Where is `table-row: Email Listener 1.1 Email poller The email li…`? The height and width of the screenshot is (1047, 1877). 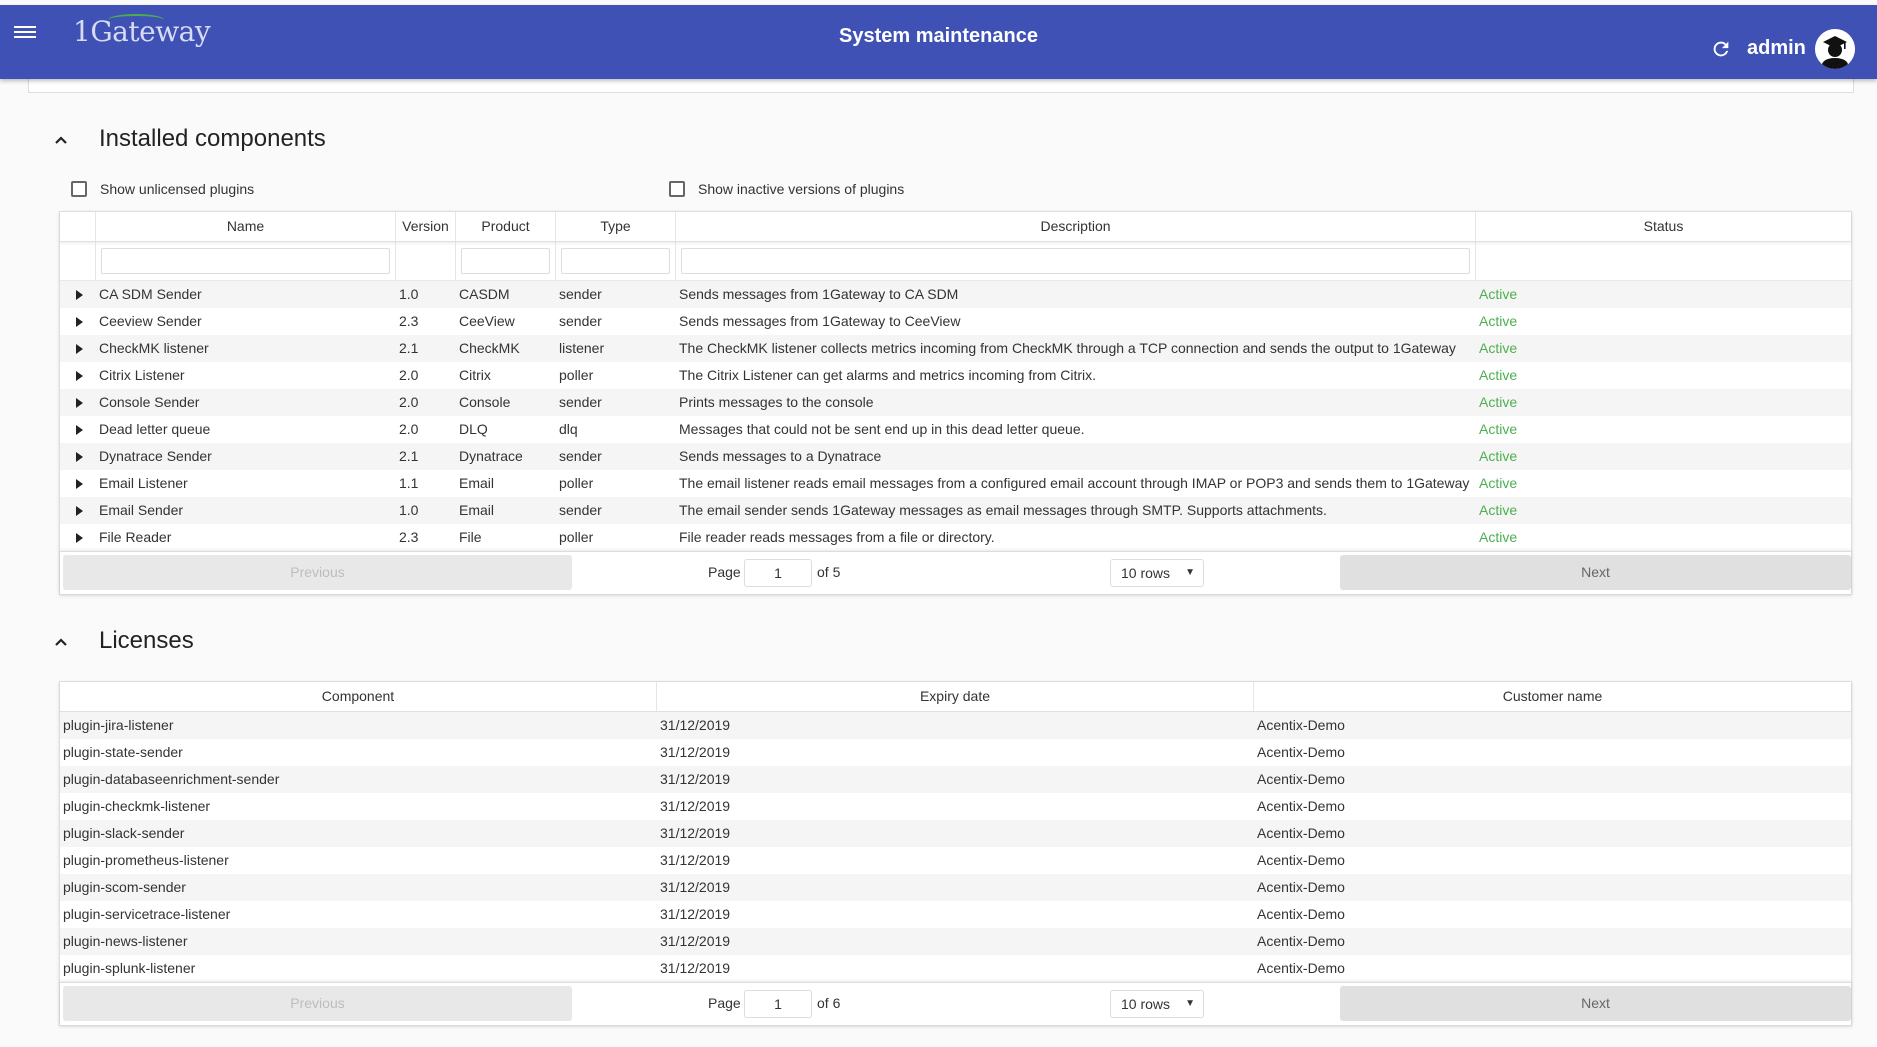 table-row: Email Listener 1.1 Email poller The email li… is located at coordinates (955, 483).